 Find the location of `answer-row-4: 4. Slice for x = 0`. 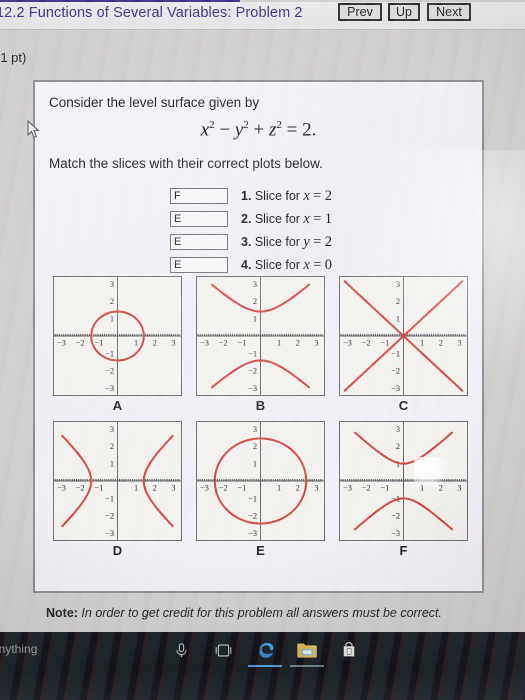

answer-row-4: 4. Slice for x = 0 is located at coordinates (251, 265).